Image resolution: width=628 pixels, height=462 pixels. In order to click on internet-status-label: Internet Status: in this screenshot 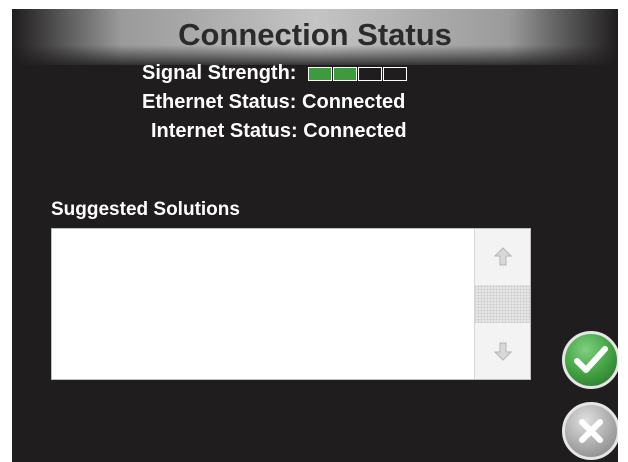, I will do `click(224, 131)`.